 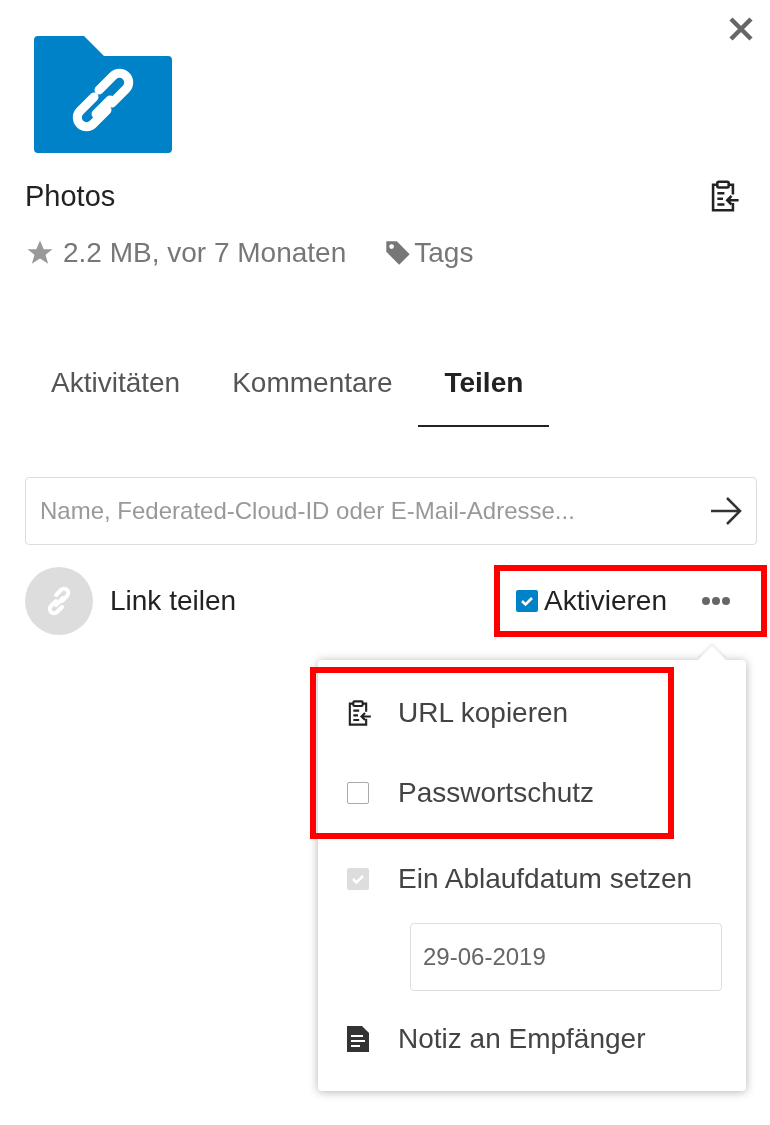 What do you see at coordinates (532, 1039) in the screenshot?
I see `menu-item: Notiz an Empfänger` at bounding box center [532, 1039].